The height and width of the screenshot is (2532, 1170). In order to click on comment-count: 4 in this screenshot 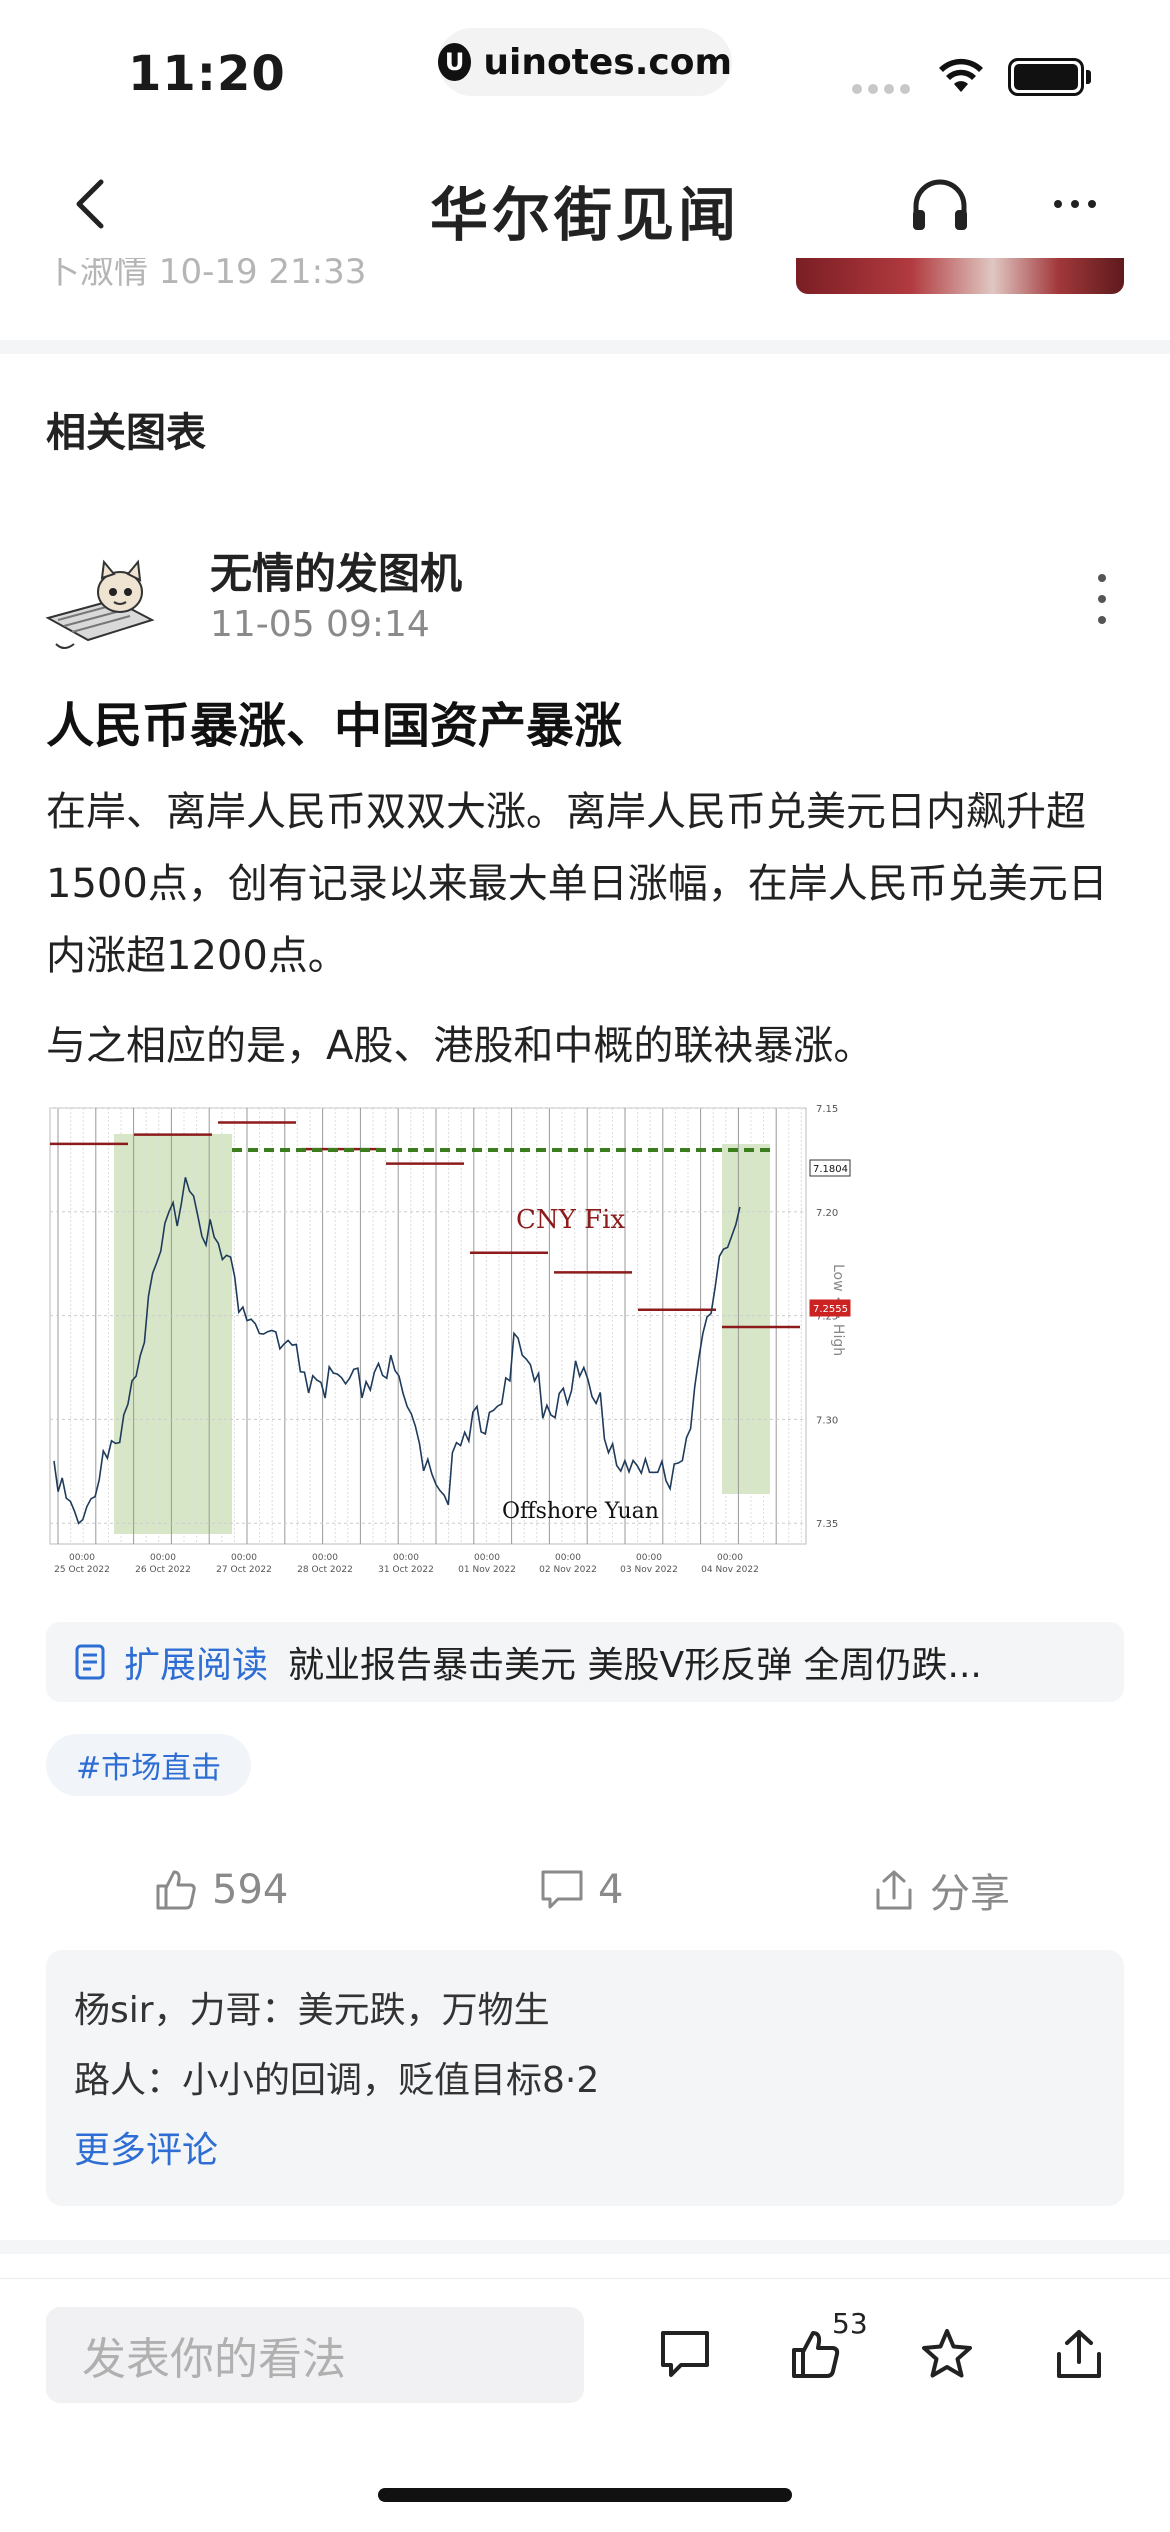, I will do `click(611, 1890)`.